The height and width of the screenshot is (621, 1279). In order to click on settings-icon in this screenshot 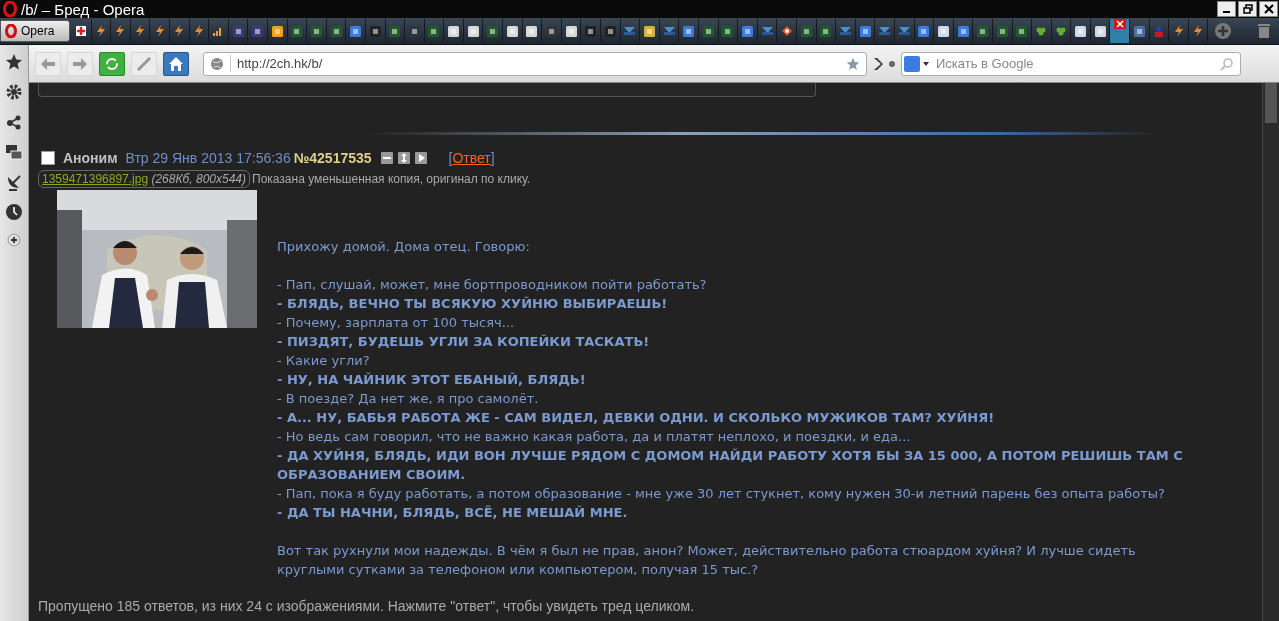, I will do `click(14, 92)`.